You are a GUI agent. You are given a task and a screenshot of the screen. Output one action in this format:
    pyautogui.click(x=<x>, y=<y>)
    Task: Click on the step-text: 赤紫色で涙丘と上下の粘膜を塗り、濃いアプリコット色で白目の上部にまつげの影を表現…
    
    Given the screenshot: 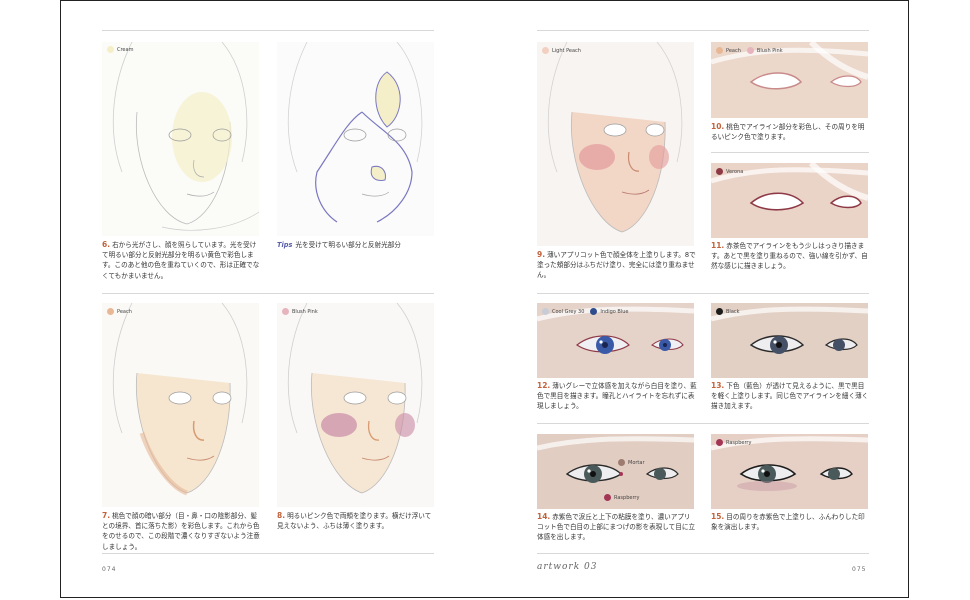 What is the action you would take?
    pyautogui.click(x=616, y=527)
    